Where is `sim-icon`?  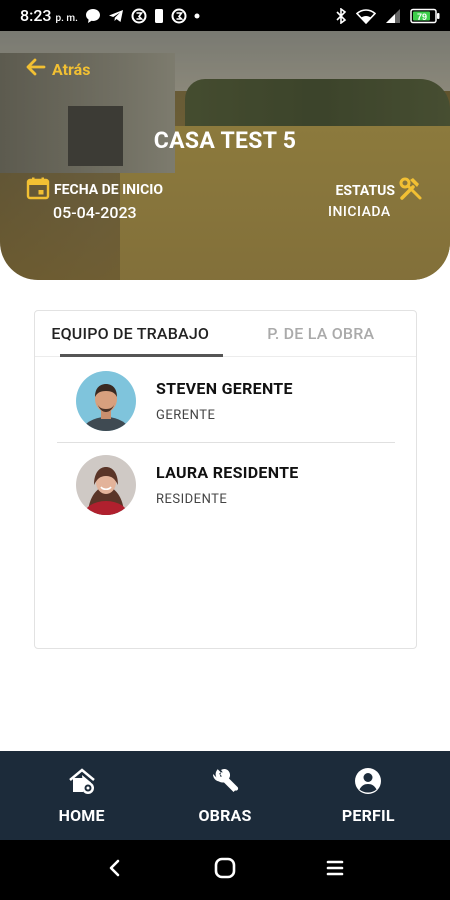 sim-icon is located at coordinates (159, 16).